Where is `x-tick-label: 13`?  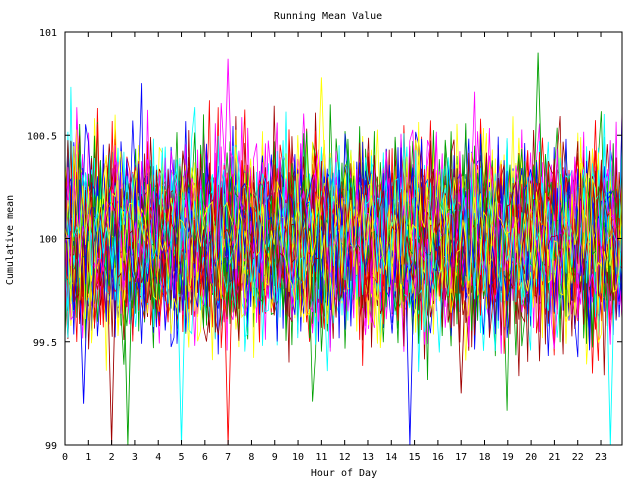
x-tick-label: 13 is located at coordinates (368, 457).